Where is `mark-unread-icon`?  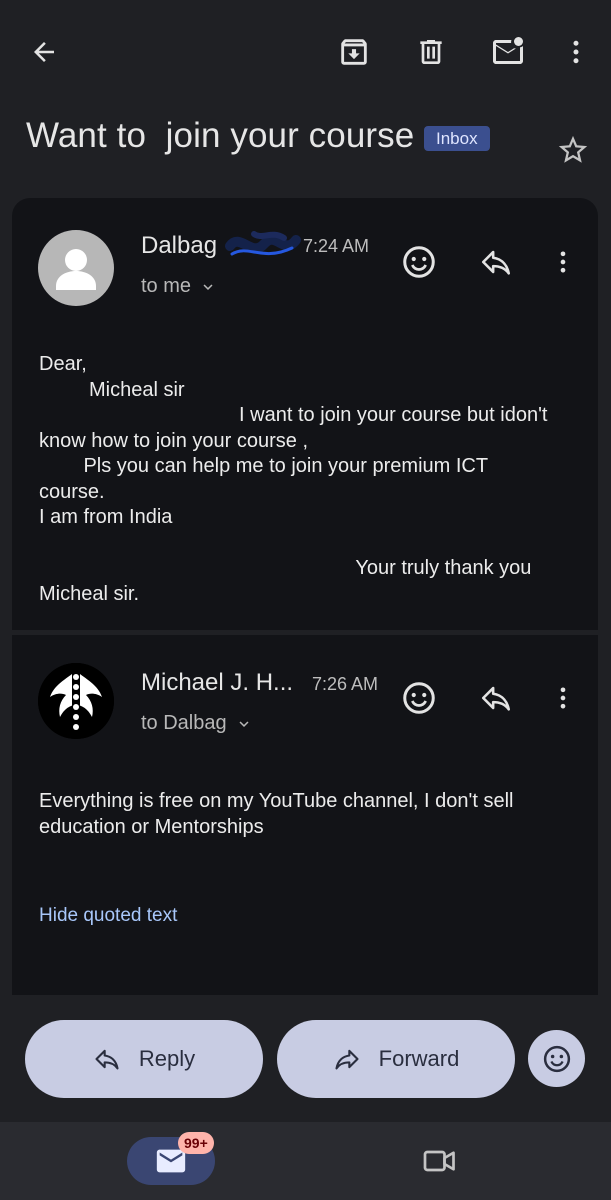 mark-unread-icon is located at coordinates (508, 52).